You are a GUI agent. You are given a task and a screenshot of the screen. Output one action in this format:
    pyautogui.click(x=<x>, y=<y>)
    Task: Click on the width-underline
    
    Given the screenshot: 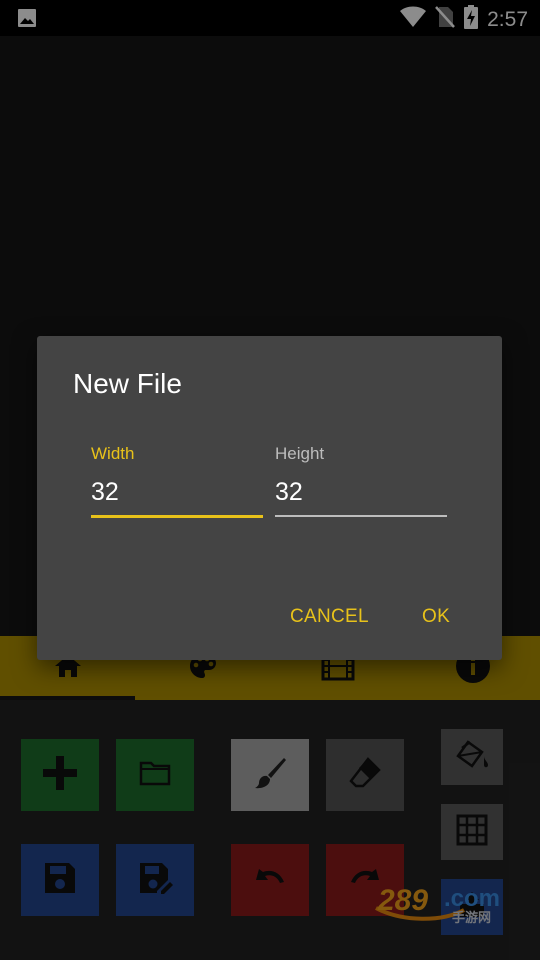 What is the action you would take?
    pyautogui.click(x=177, y=516)
    